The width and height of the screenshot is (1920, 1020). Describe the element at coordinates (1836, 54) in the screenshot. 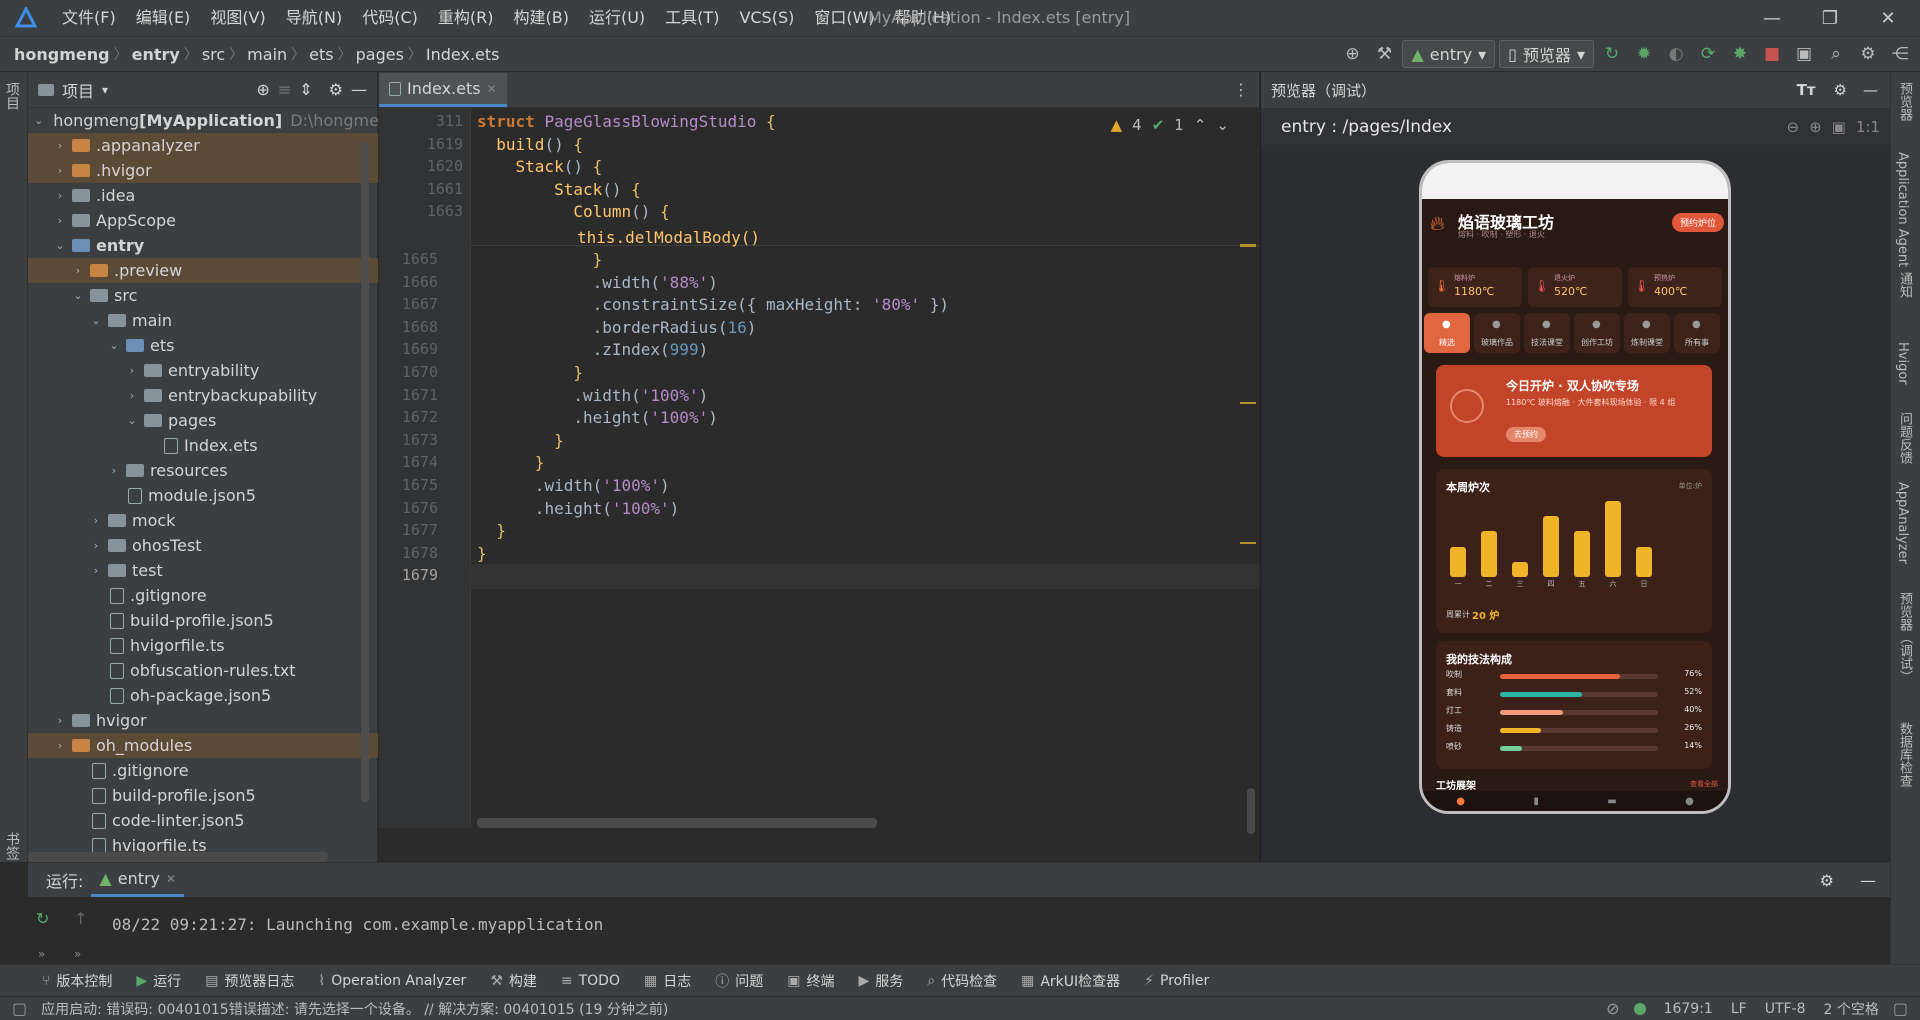

I see `search-icon: ⌕` at that location.